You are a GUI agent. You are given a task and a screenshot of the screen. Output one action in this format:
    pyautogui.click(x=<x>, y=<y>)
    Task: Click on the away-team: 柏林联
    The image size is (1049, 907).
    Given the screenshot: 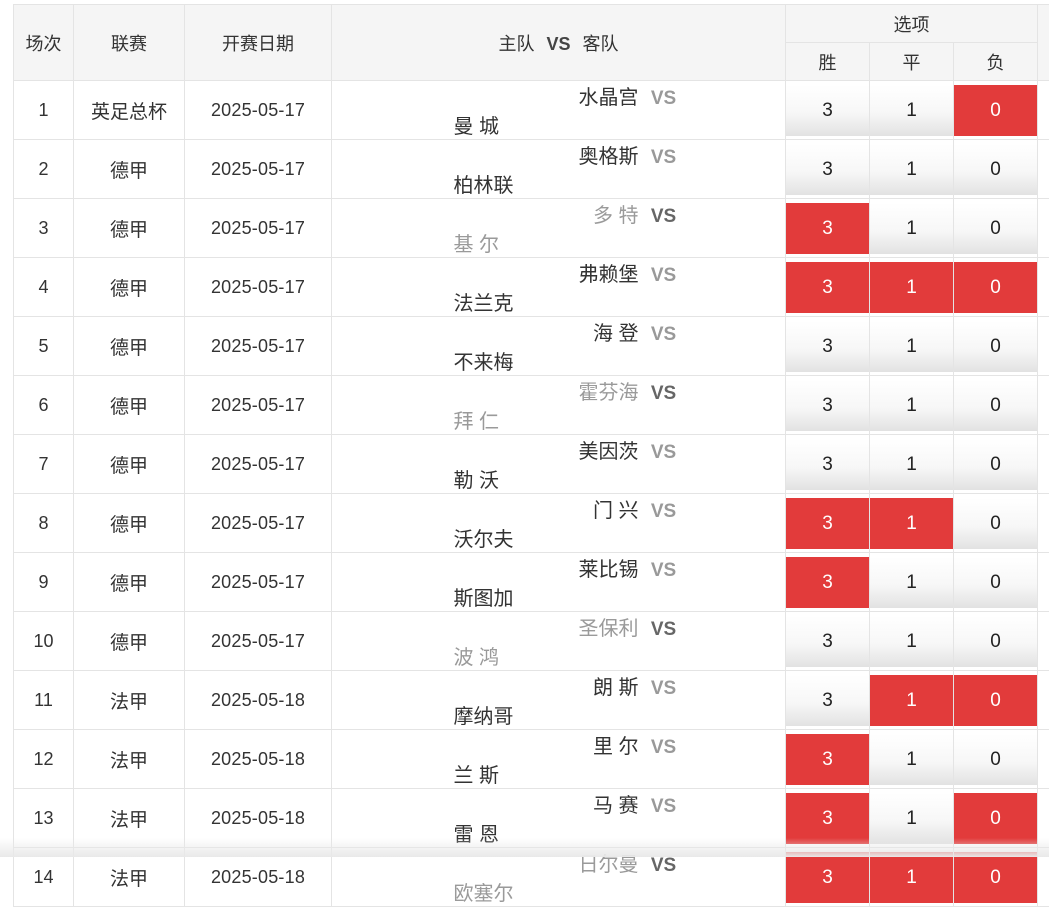 What is the action you would take?
    pyautogui.click(x=559, y=183)
    